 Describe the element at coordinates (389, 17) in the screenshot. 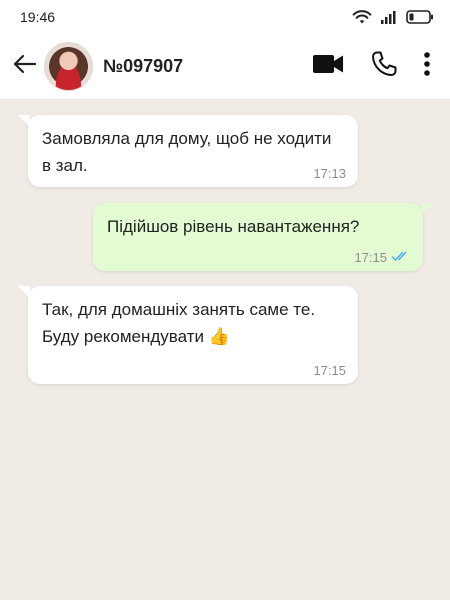

I see `signal-icon` at that location.